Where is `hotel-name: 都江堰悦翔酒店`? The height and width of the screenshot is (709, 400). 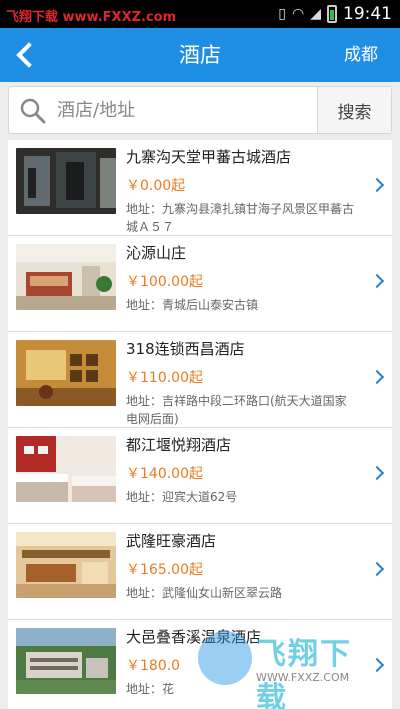
hotel-name: 都江堰悦翔酒店 is located at coordinates (179, 445).